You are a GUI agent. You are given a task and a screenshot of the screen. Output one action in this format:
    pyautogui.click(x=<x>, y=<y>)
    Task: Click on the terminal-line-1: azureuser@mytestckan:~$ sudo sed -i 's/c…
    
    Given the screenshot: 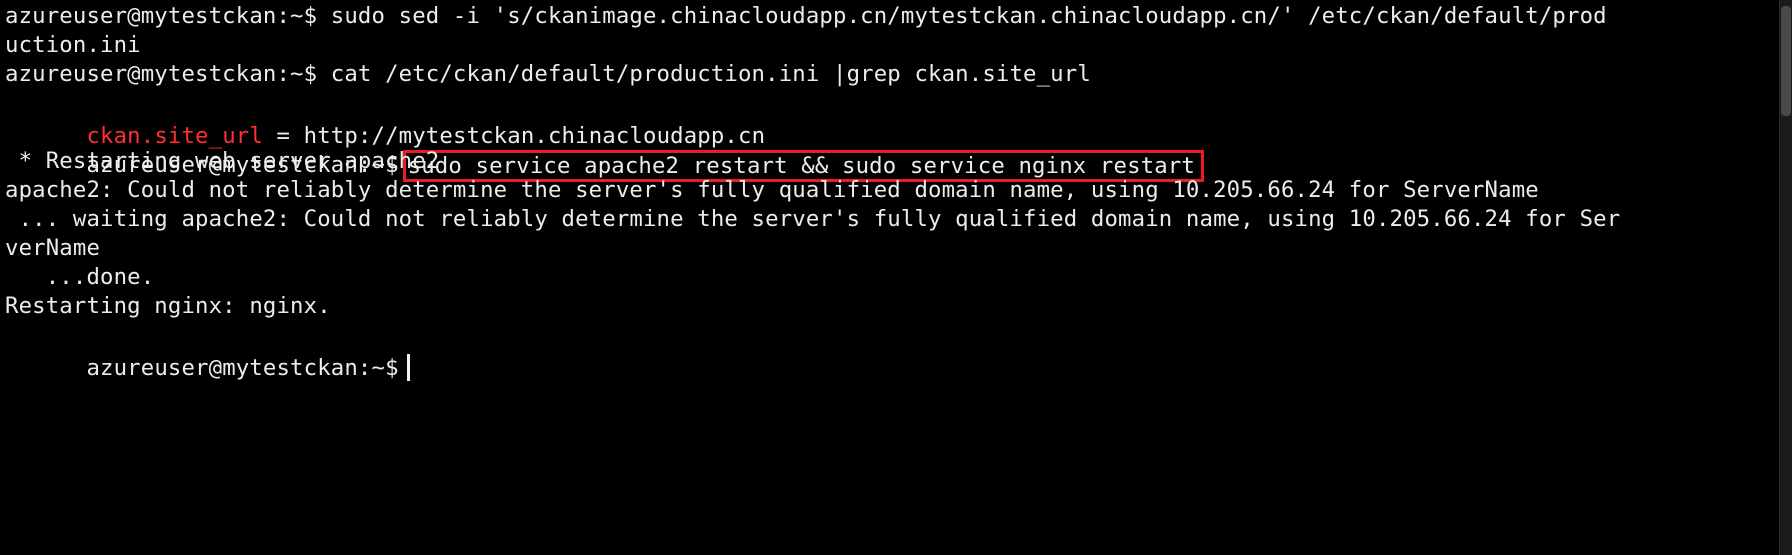 What is the action you would take?
    pyautogui.click(x=806, y=16)
    